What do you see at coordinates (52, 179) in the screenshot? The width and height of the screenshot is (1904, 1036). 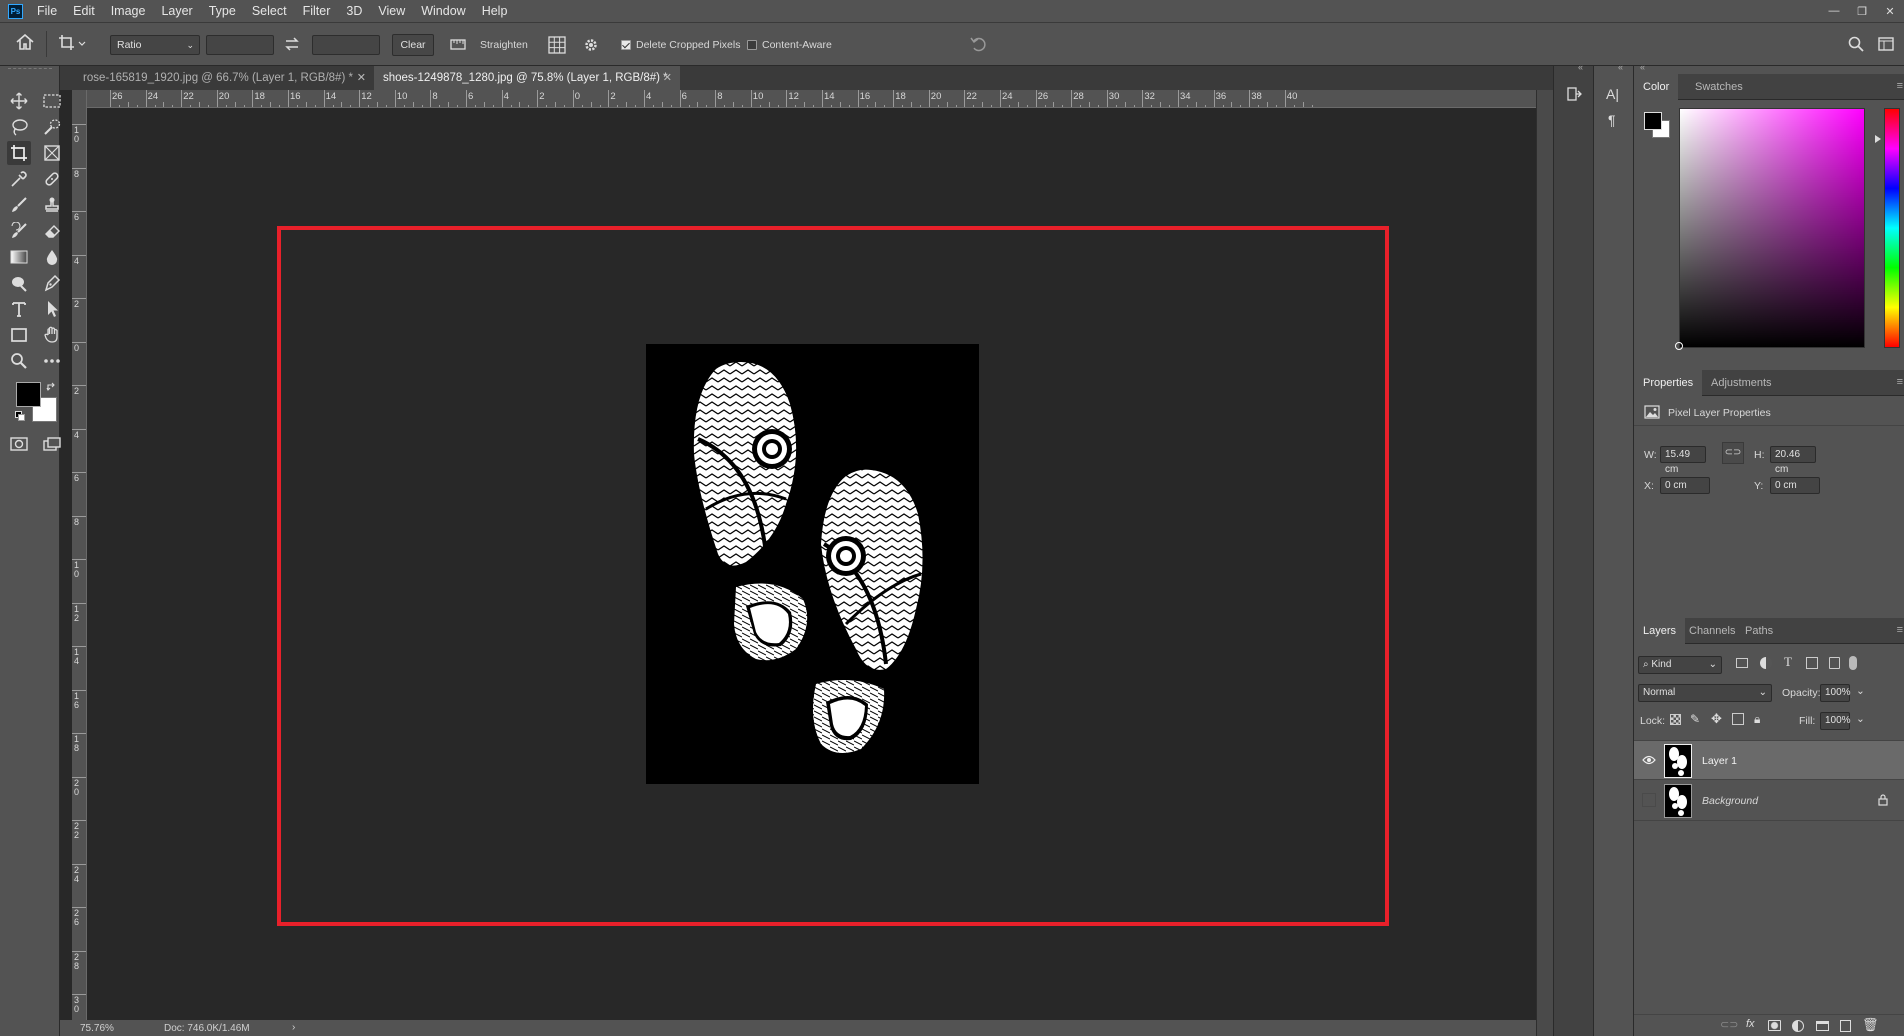 I see `healing-brush-tool-icon` at bounding box center [52, 179].